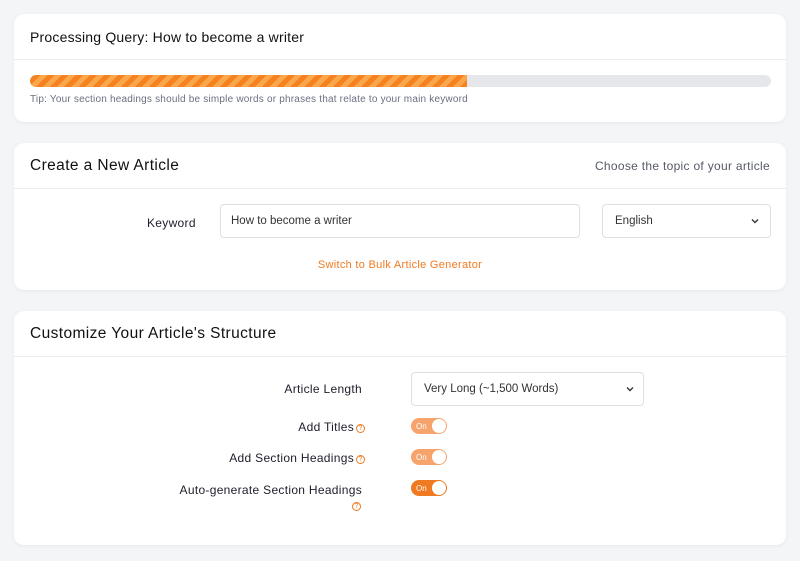  I want to click on progress-fill, so click(249, 81).